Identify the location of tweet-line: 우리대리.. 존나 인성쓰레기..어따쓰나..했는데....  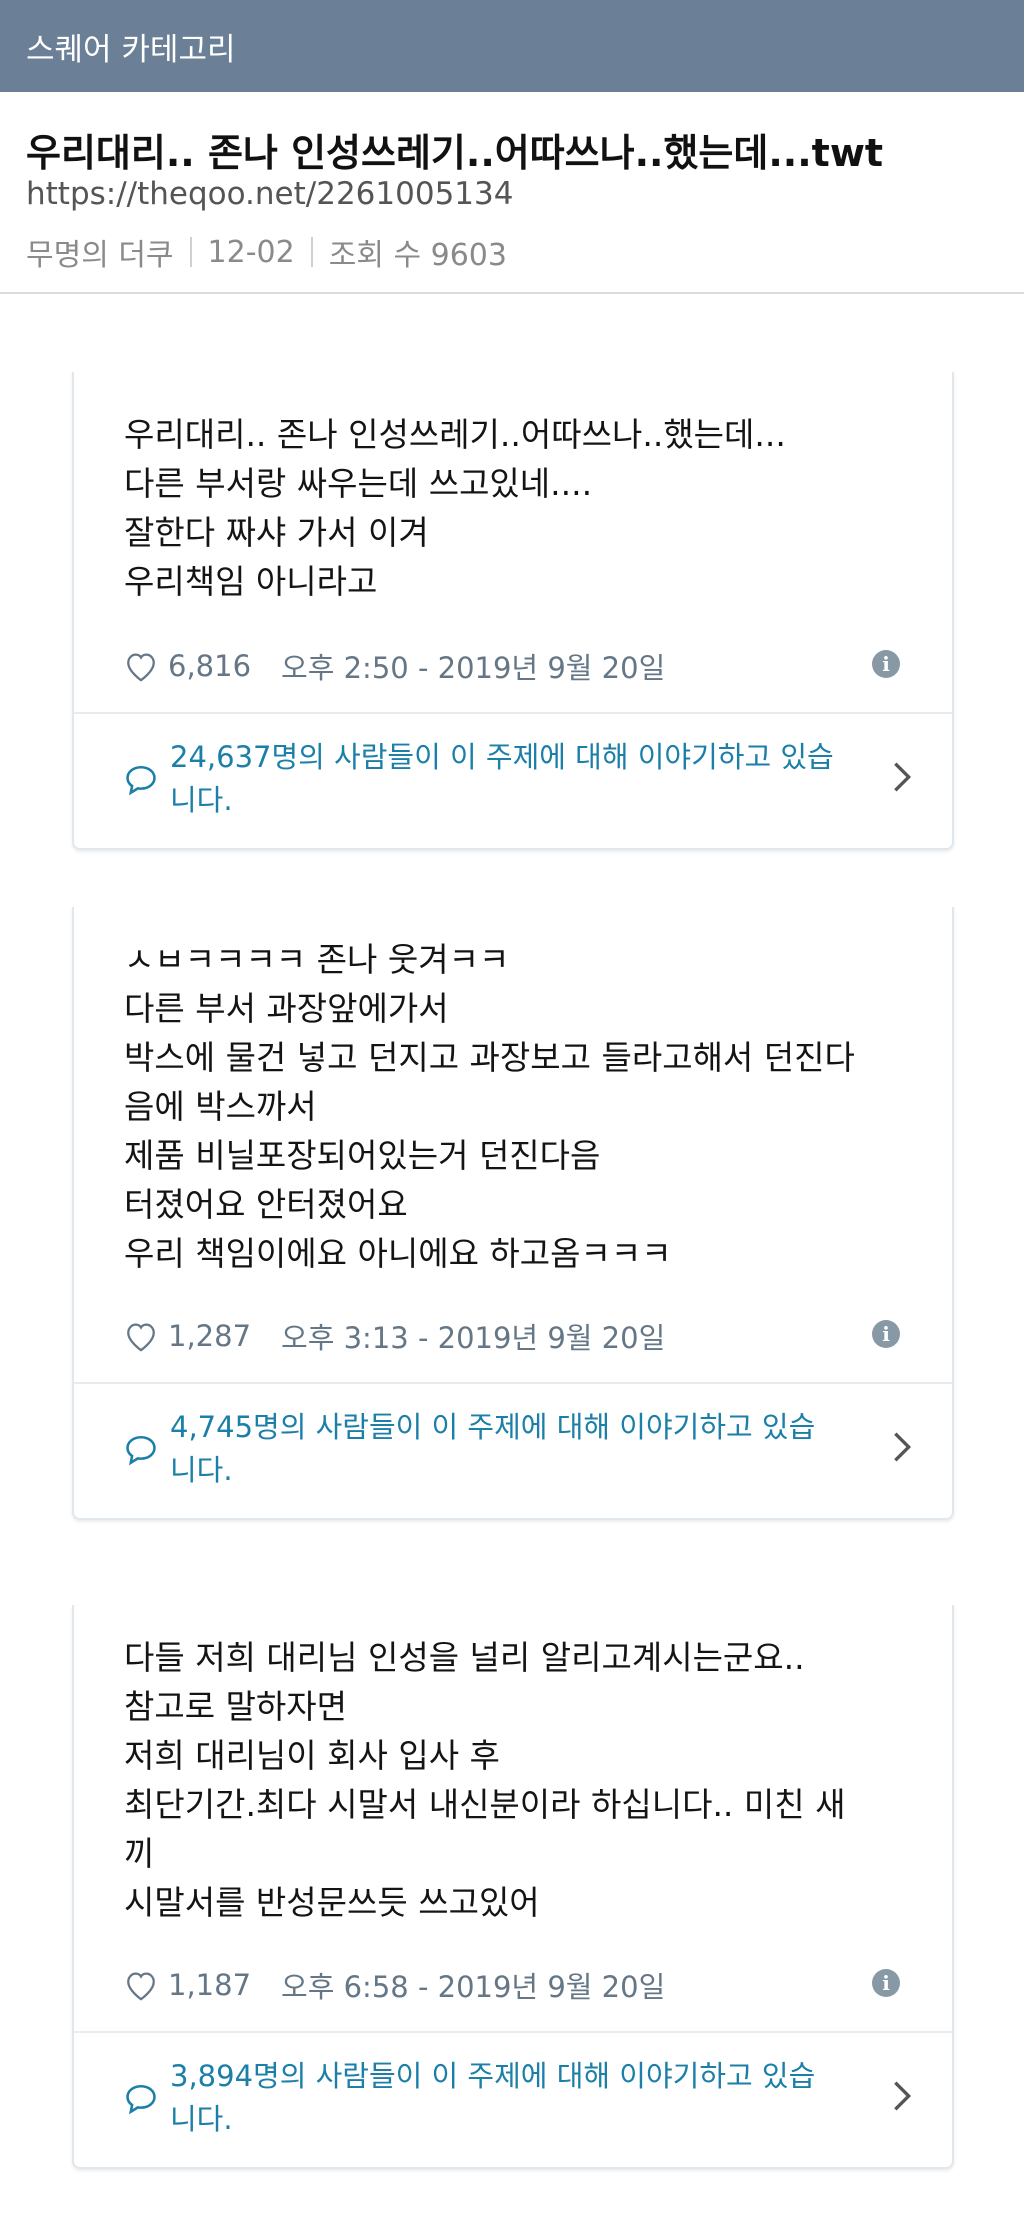
(455, 434).